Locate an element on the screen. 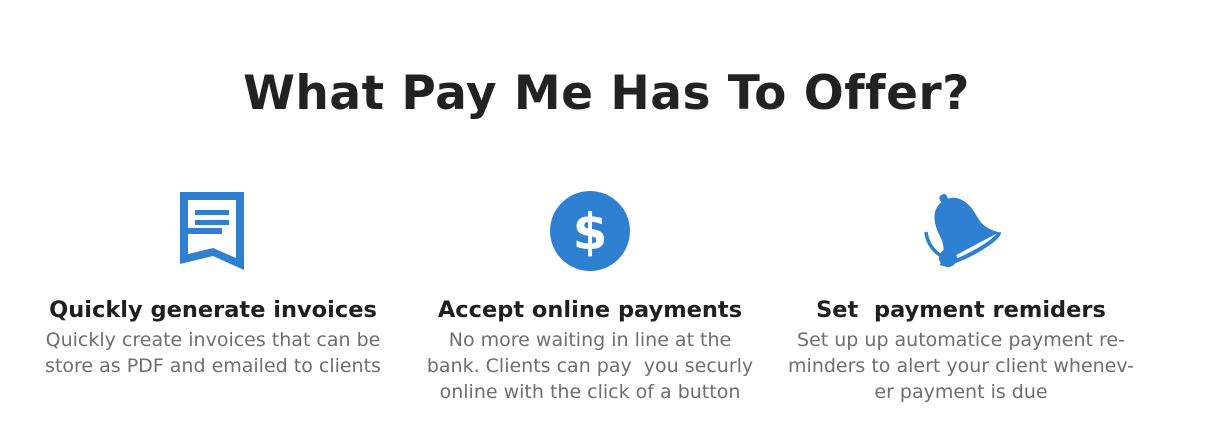 Image resolution: width=1213 pixels, height=433 pixels. feature-heading: Quickly generate invoices is located at coordinates (213, 310).